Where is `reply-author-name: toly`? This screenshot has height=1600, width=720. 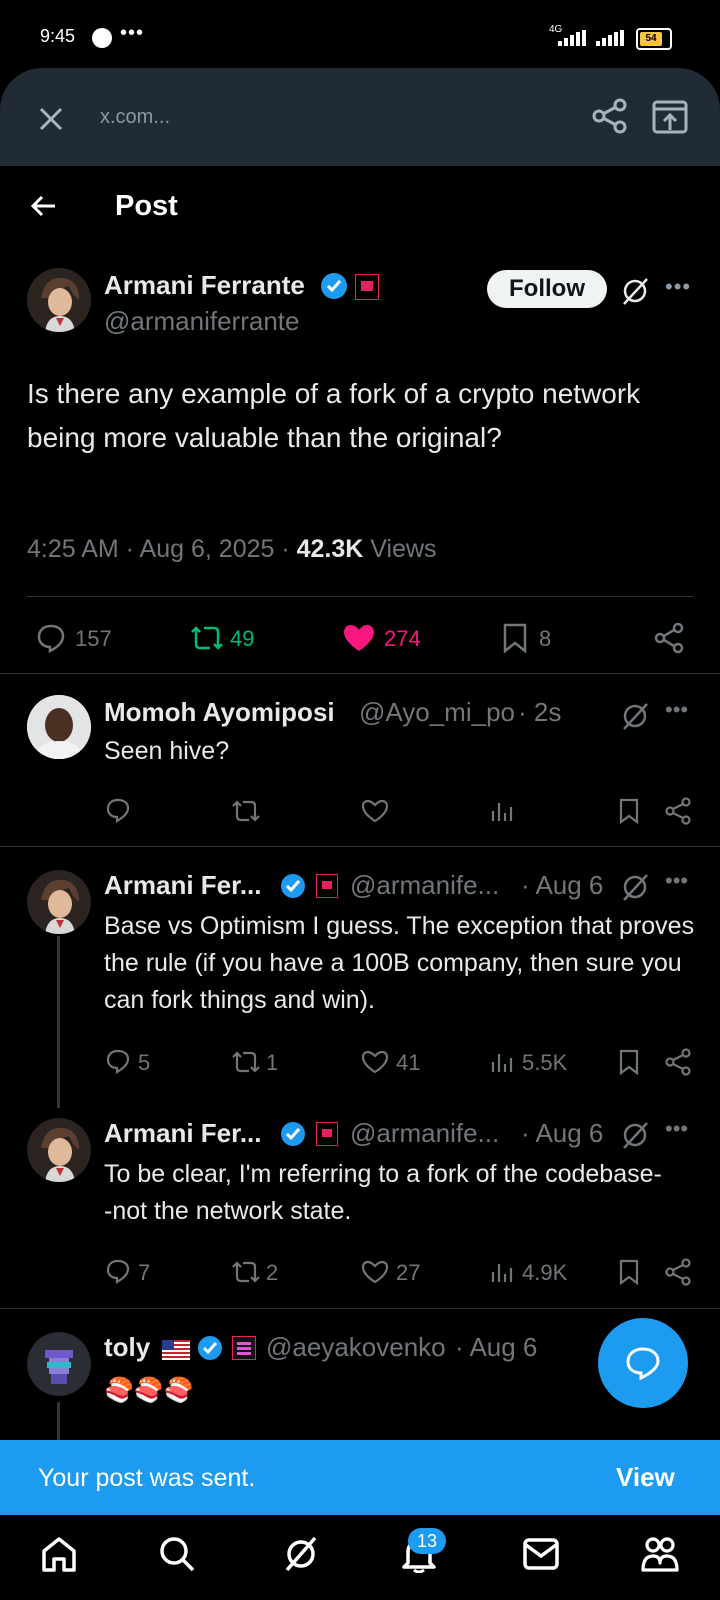 reply-author-name: toly is located at coordinates (127, 1347).